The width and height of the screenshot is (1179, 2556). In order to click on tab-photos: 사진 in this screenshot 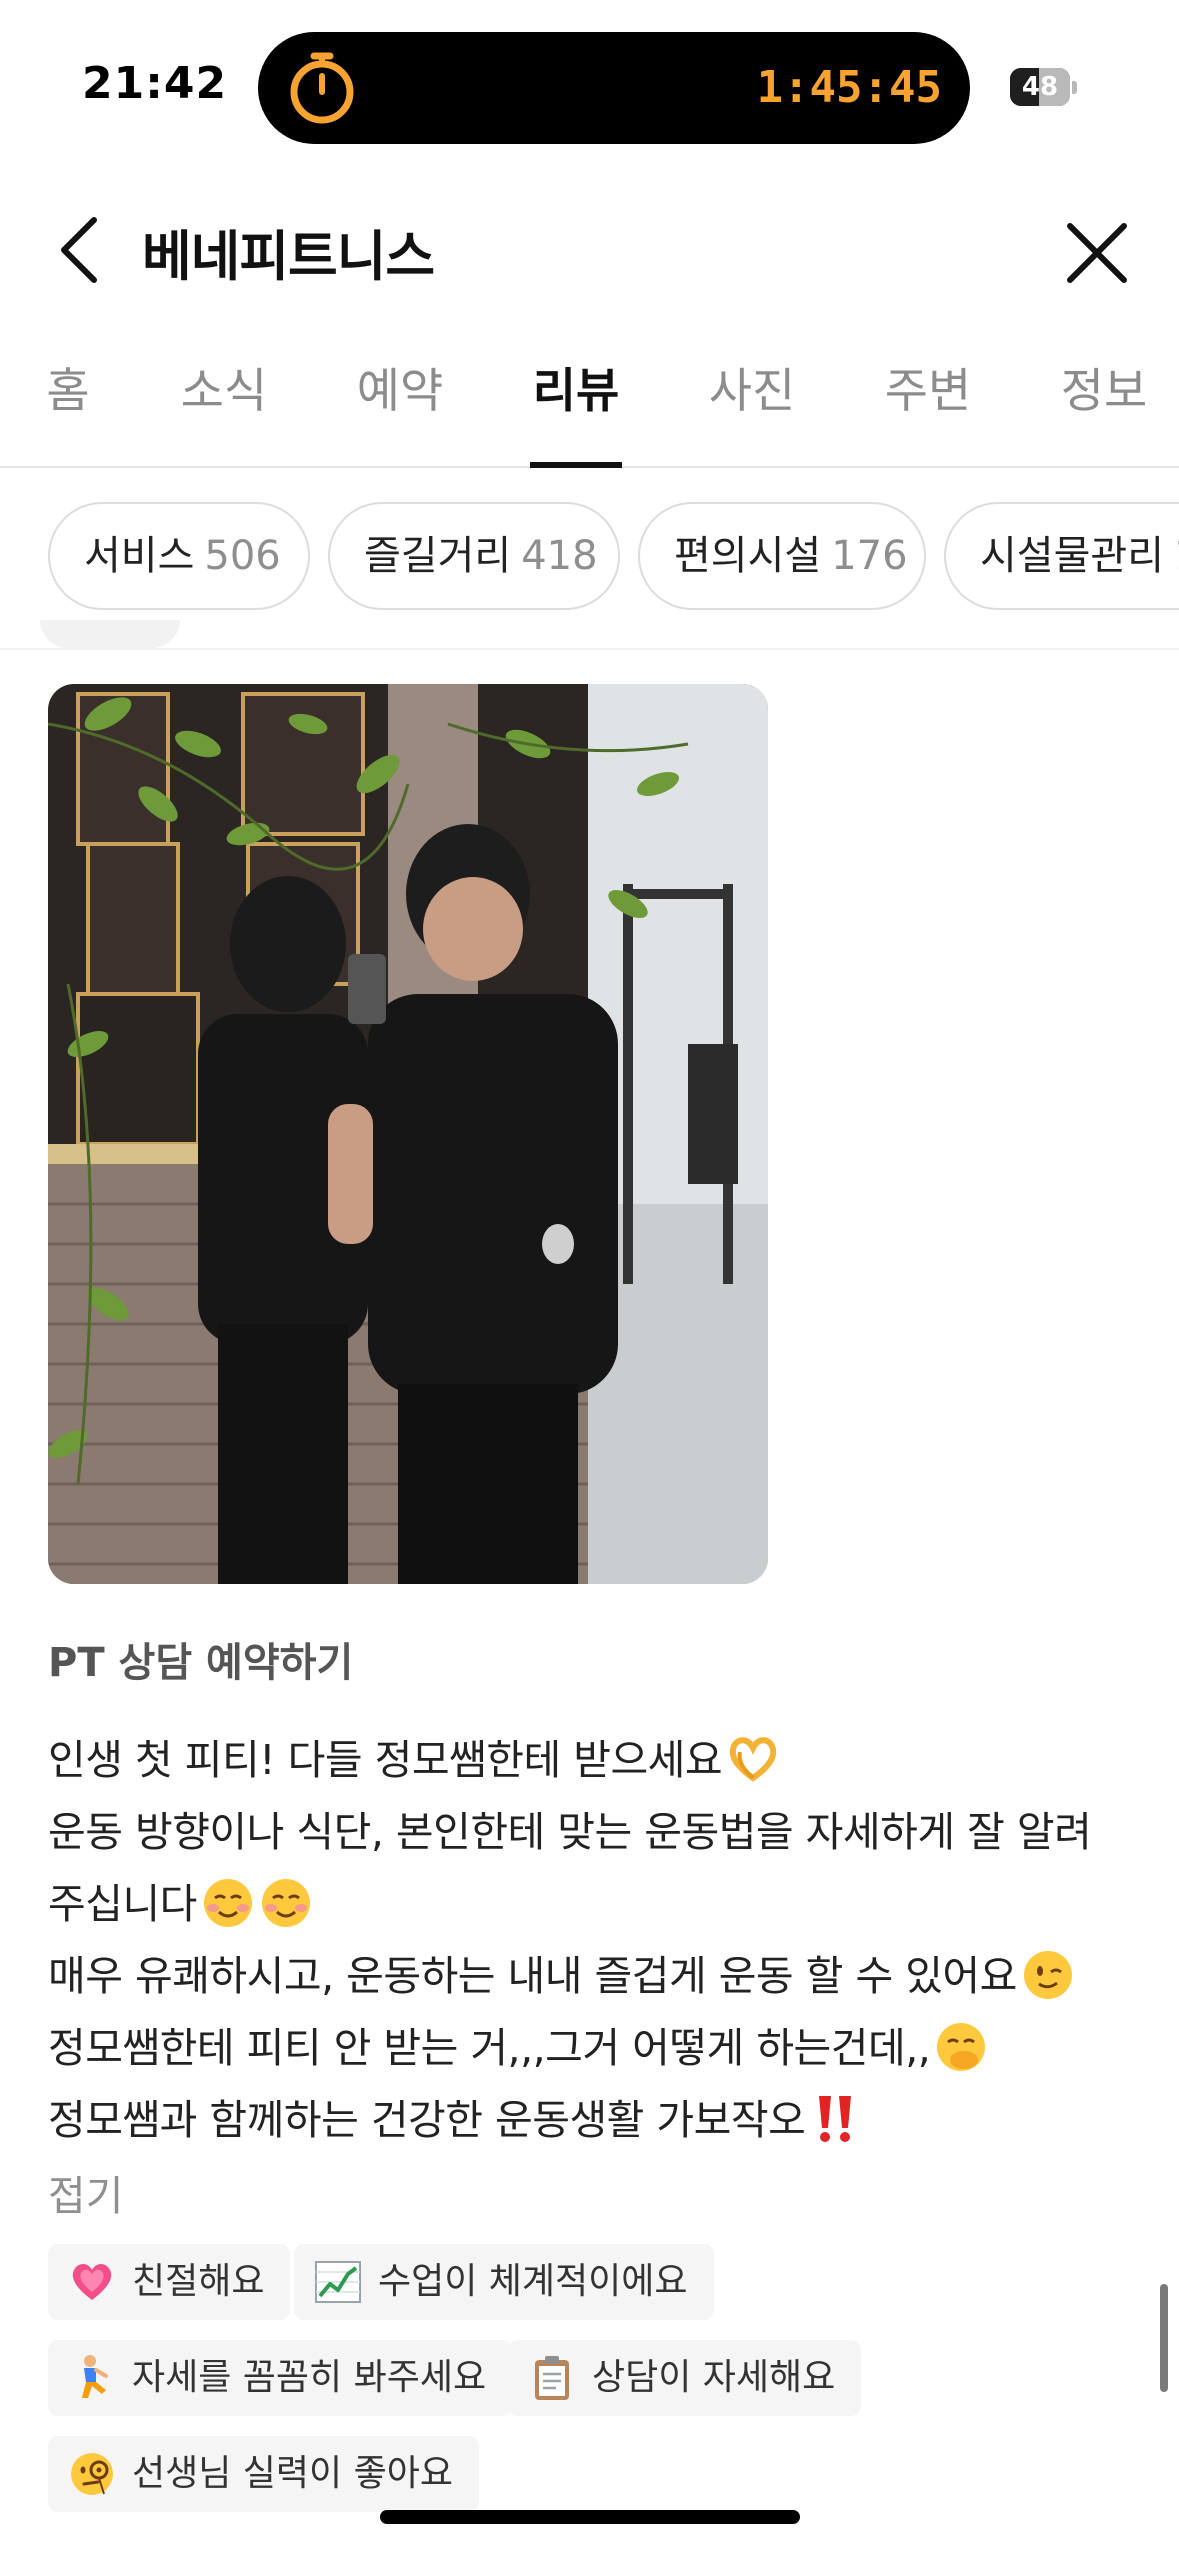, I will do `click(752, 413)`.